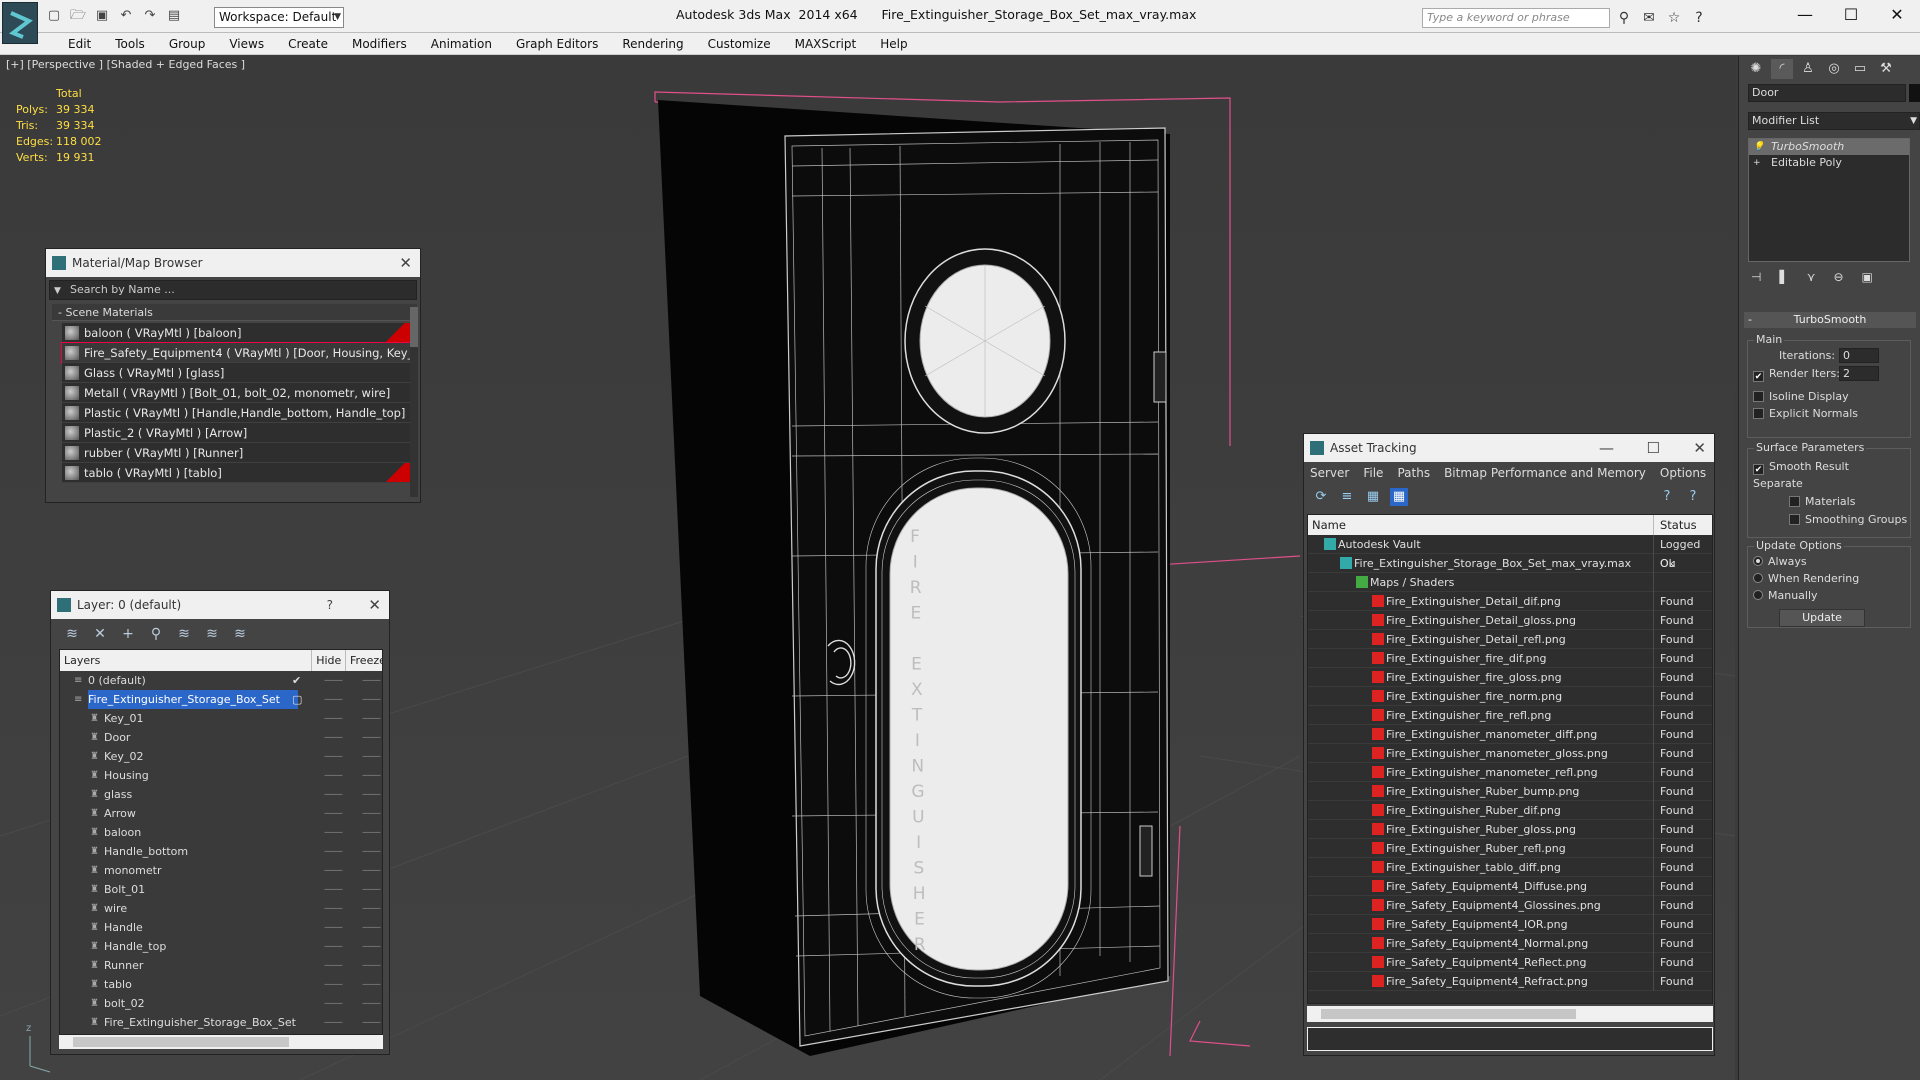 Image resolution: width=1920 pixels, height=1080 pixels. What do you see at coordinates (233, 263) in the screenshot?
I see `material-browser-titlebar: Material/Map Browser ✕` at bounding box center [233, 263].